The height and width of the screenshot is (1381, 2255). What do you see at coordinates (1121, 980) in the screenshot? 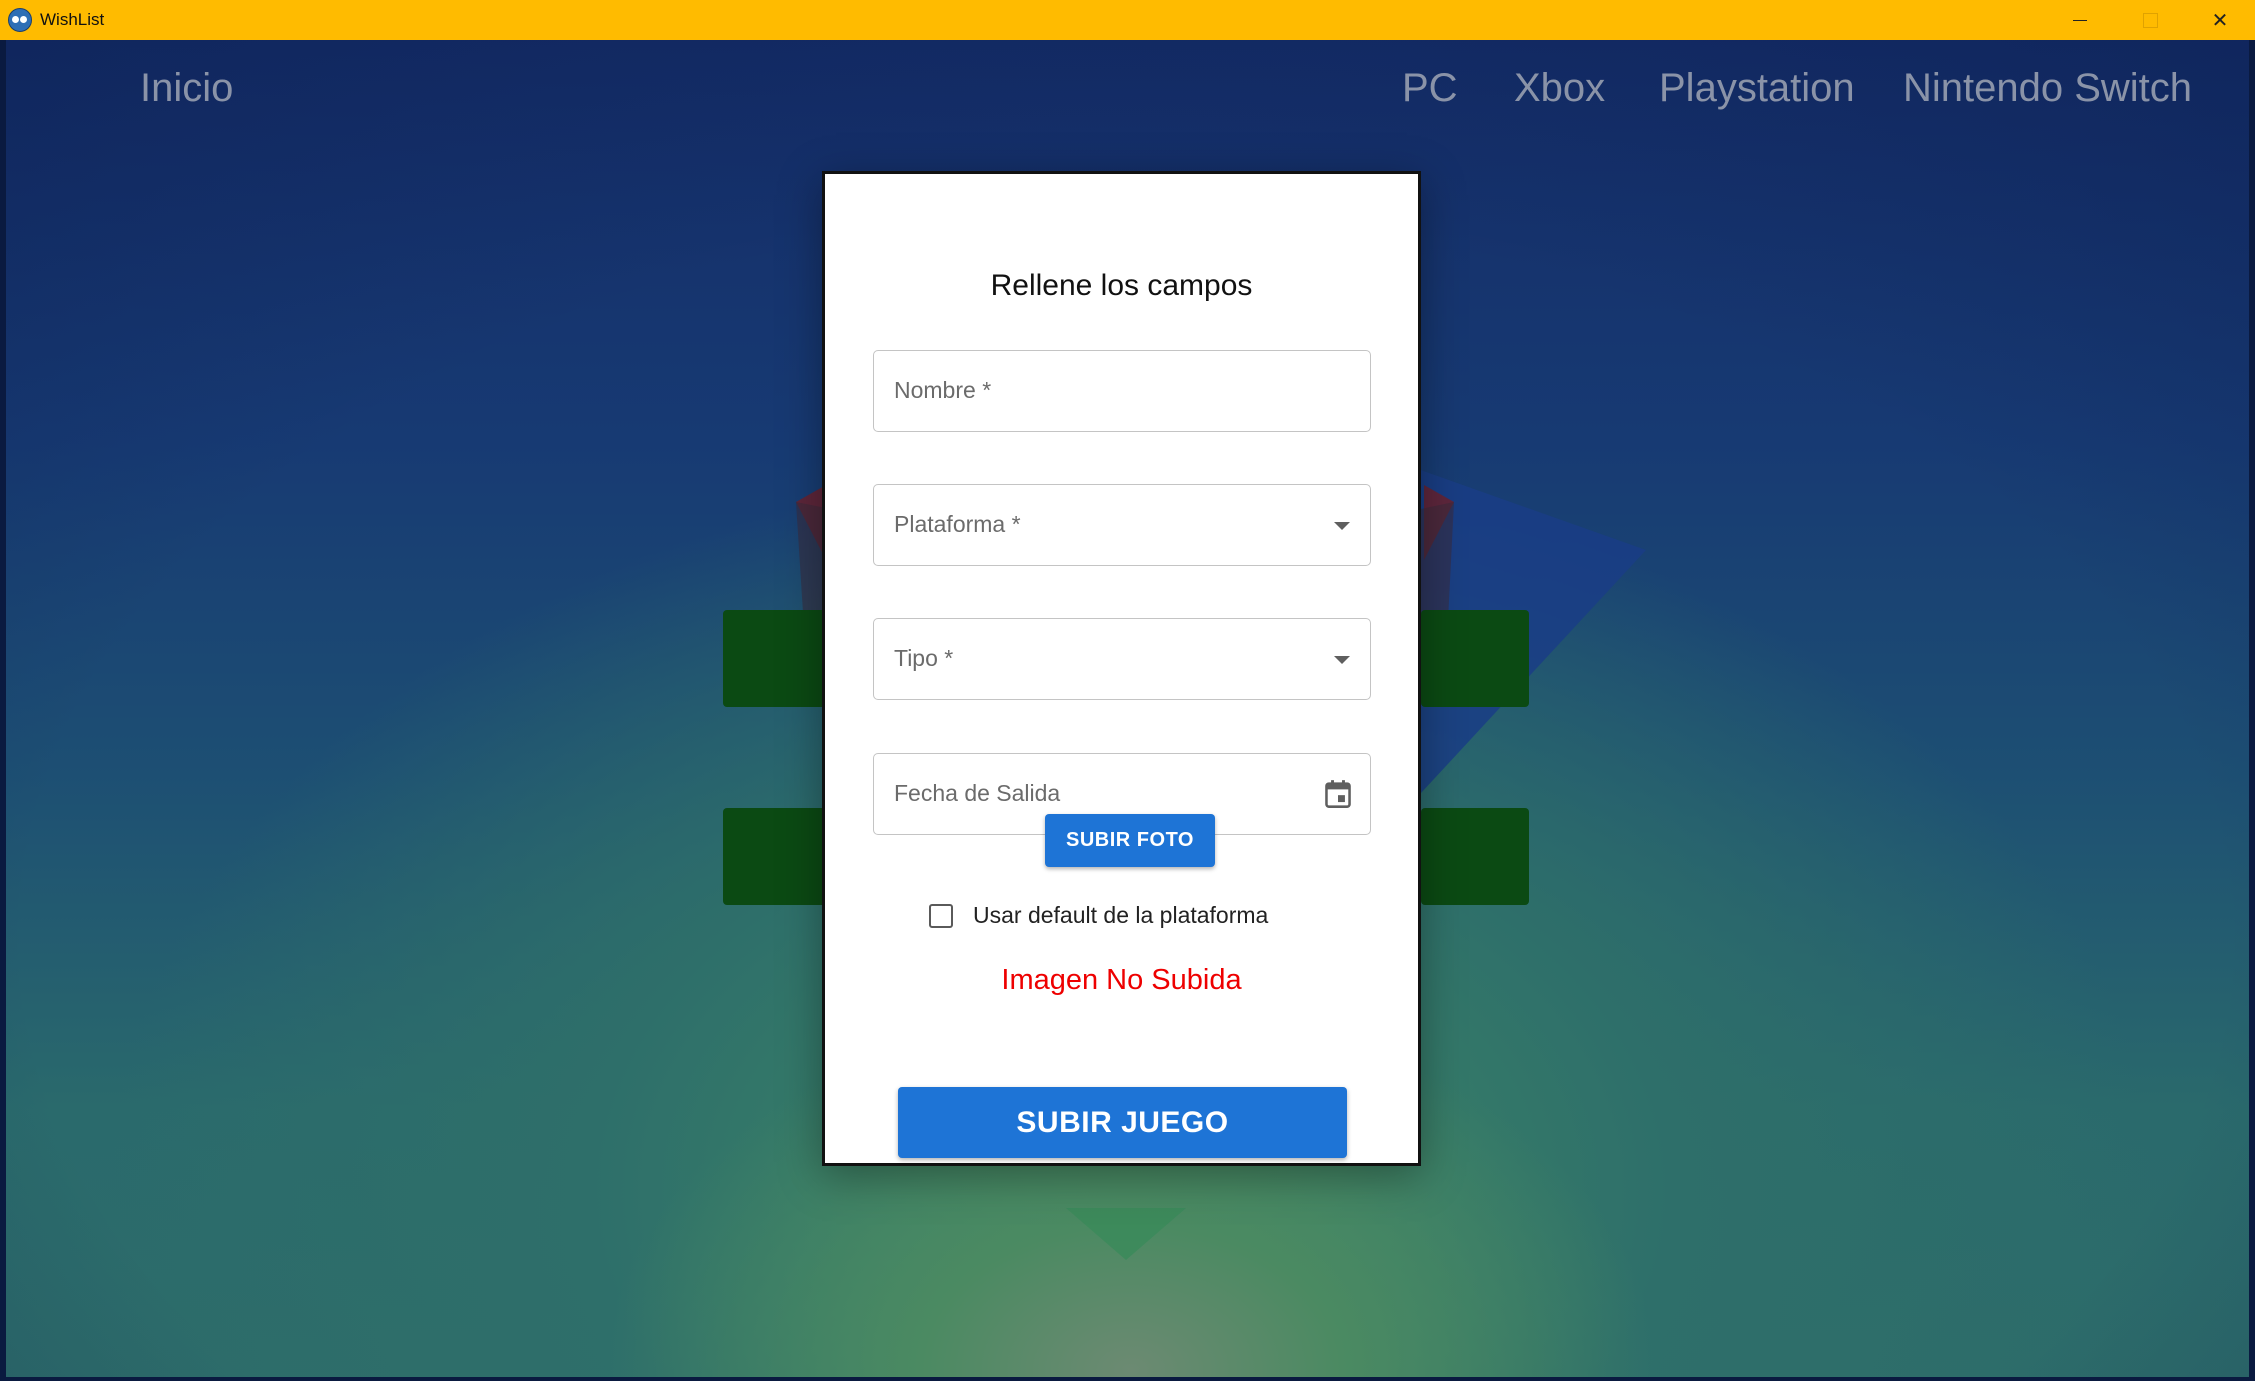
I see `image-status-text: Imagen No Subida` at bounding box center [1121, 980].